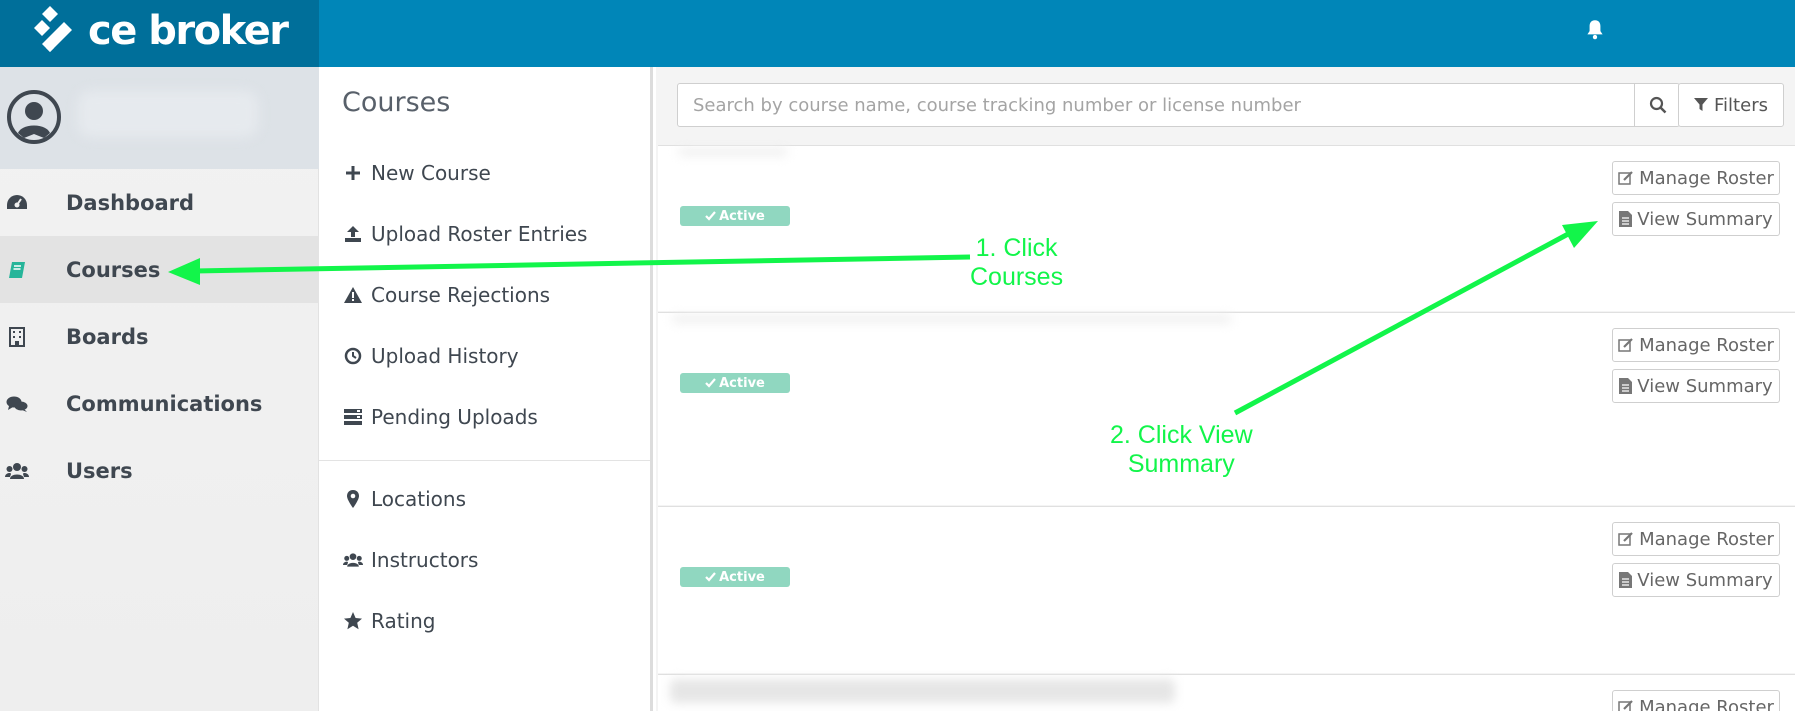  I want to click on annotation-step-2: 2. Click View Summary, so click(1181, 449).